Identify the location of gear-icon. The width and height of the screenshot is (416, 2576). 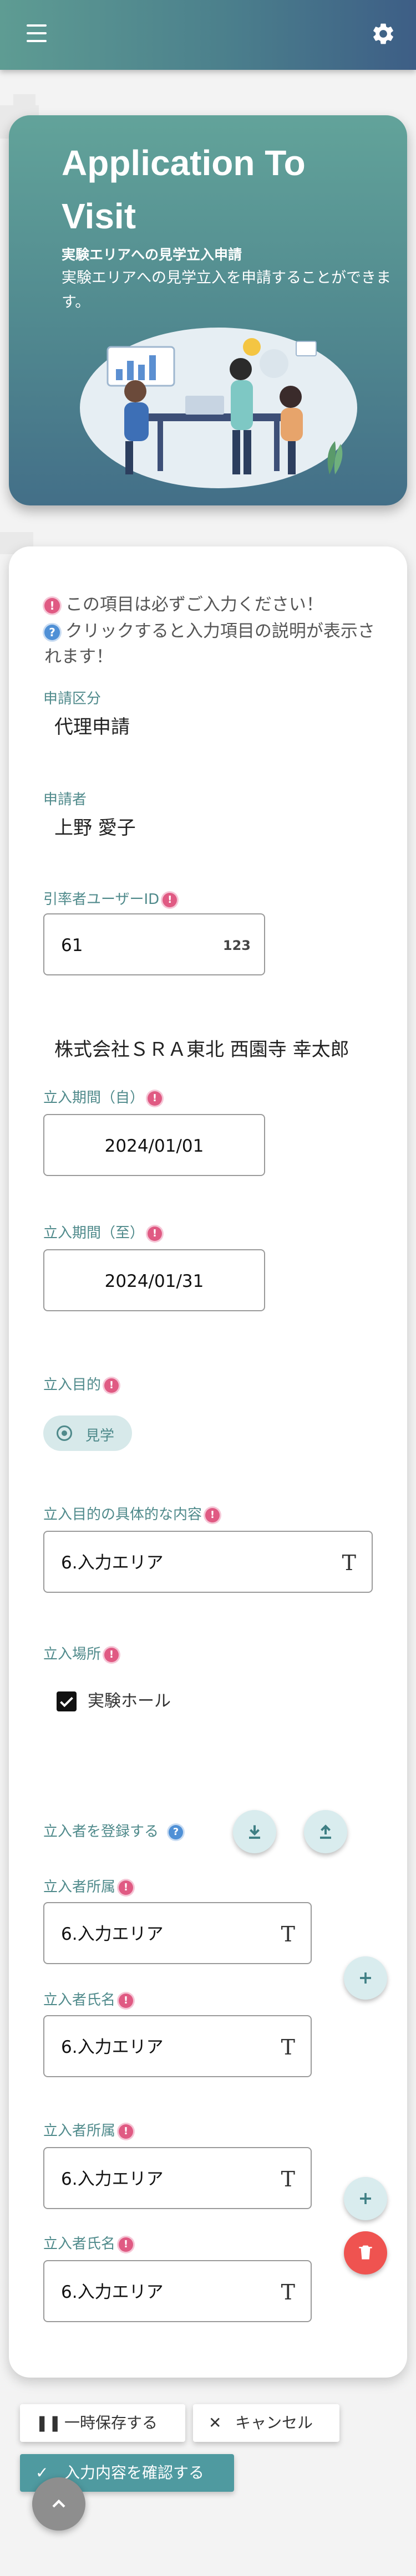
(383, 33).